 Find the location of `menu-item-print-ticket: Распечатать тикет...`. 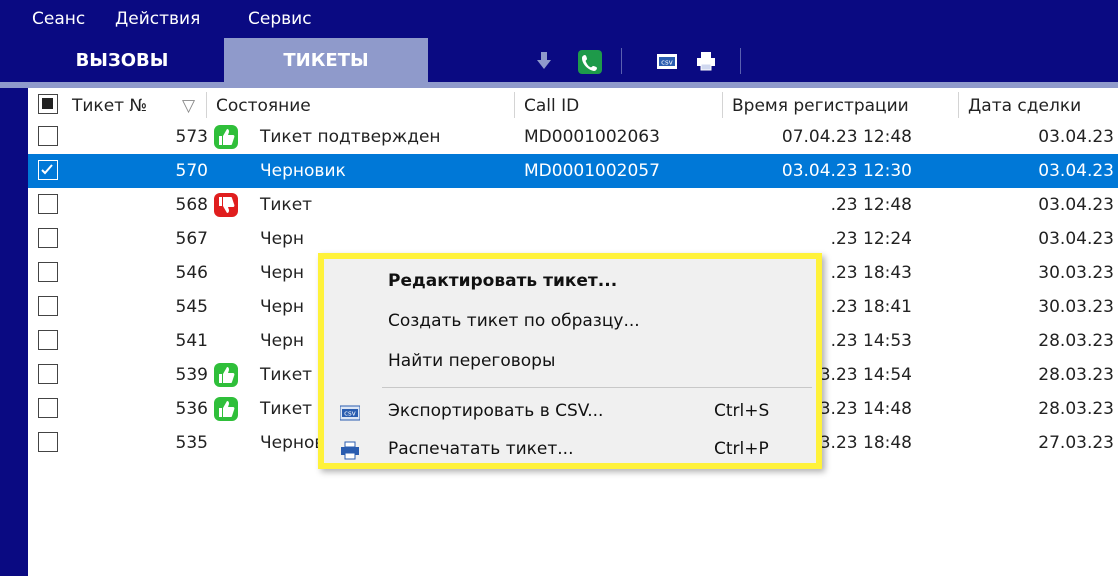

menu-item-print-ticket: Распечатать тикет... is located at coordinates (481, 449).